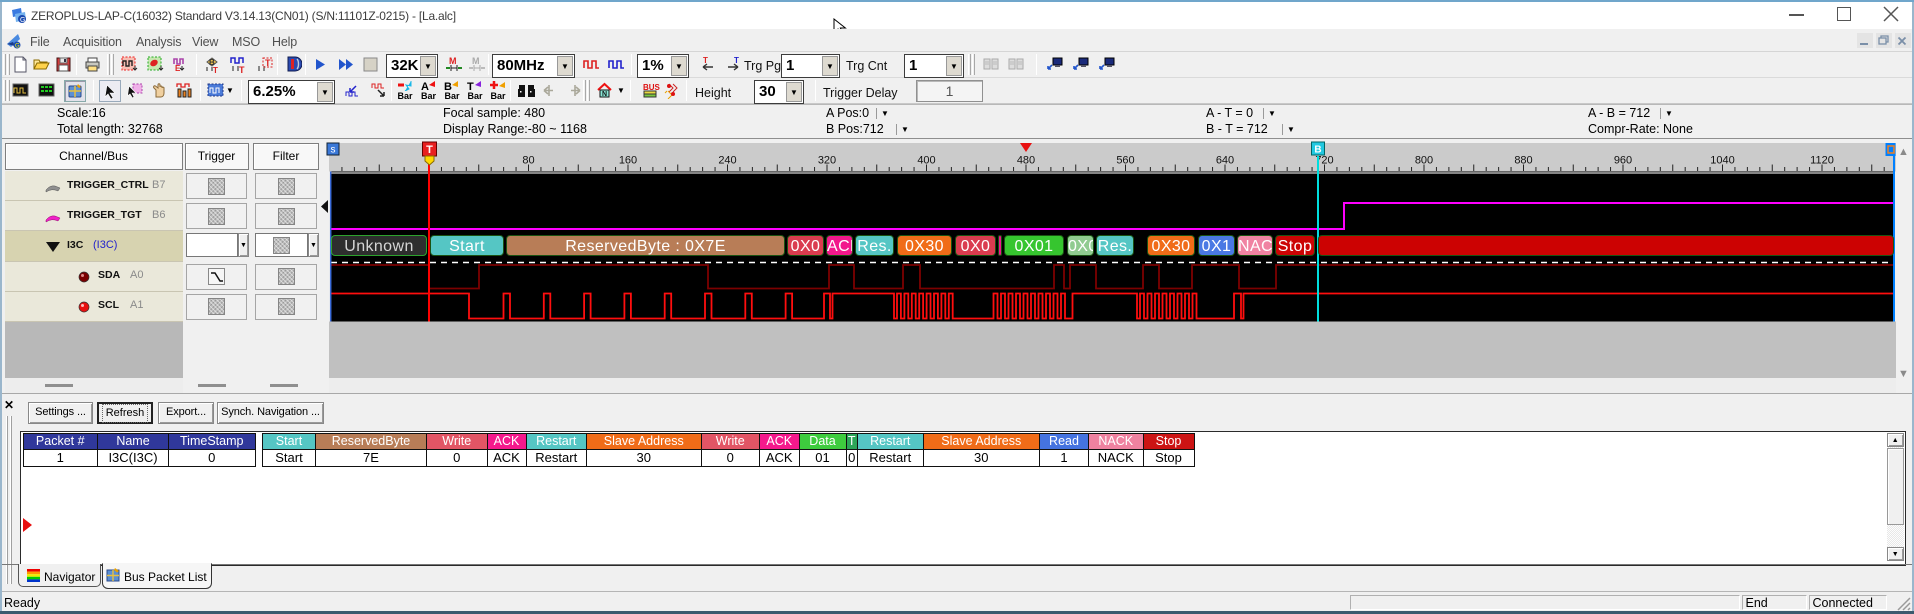 The width and height of the screenshot is (1914, 614). What do you see at coordinates (1623, 161) in the screenshot?
I see `svg-text: 960` at bounding box center [1623, 161].